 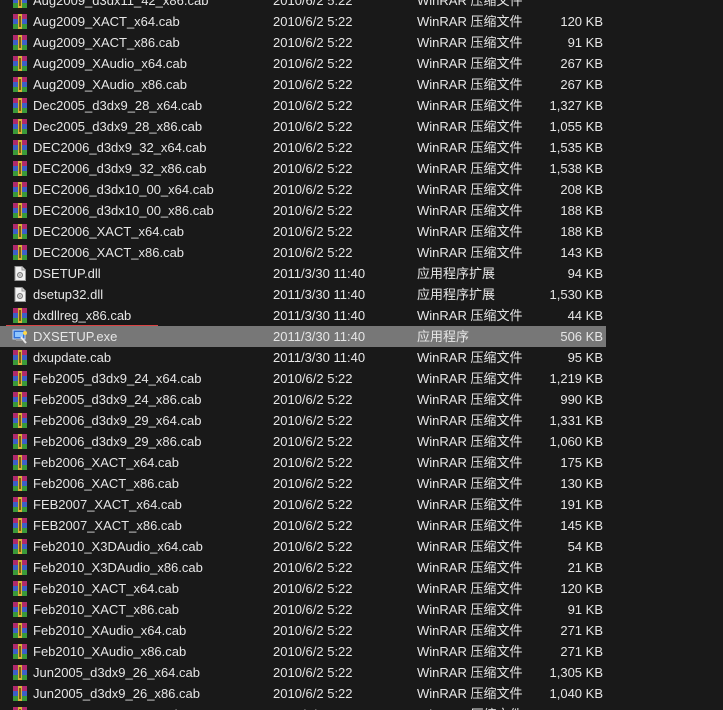 I want to click on file-row: DXSETUP.exe 2011/3/30 11:40 应用程序 506 KB, so click(x=303, y=336).